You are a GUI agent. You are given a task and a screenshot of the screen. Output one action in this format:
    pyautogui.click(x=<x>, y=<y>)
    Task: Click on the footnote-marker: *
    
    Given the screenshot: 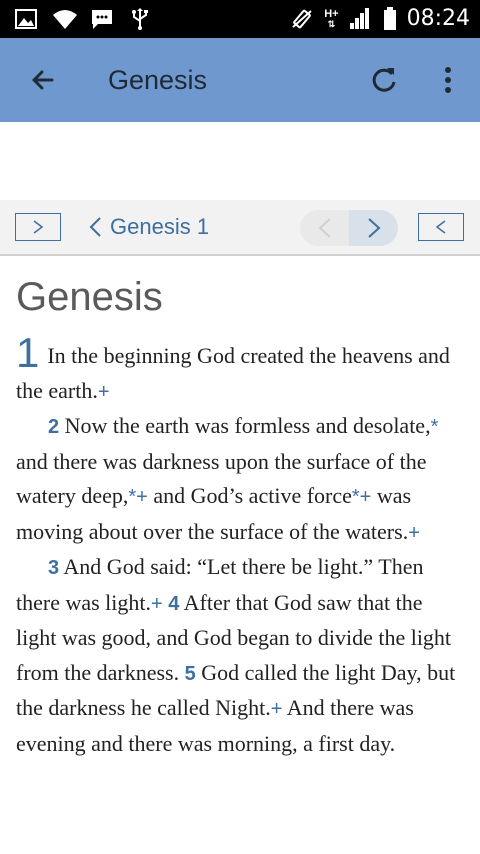 What is the action you would take?
    pyautogui.click(x=435, y=427)
    